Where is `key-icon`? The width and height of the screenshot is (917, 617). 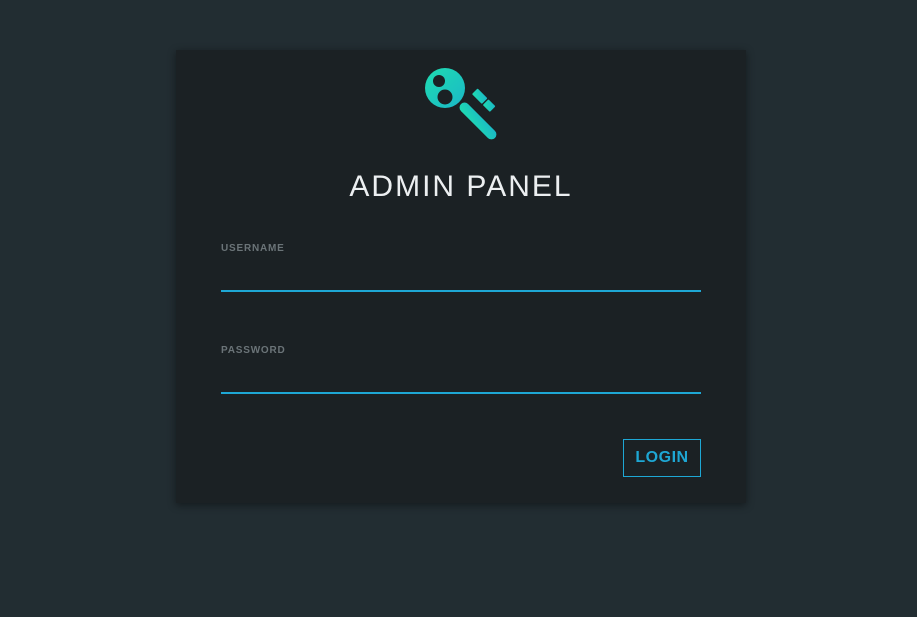
key-icon is located at coordinates (461, 104).